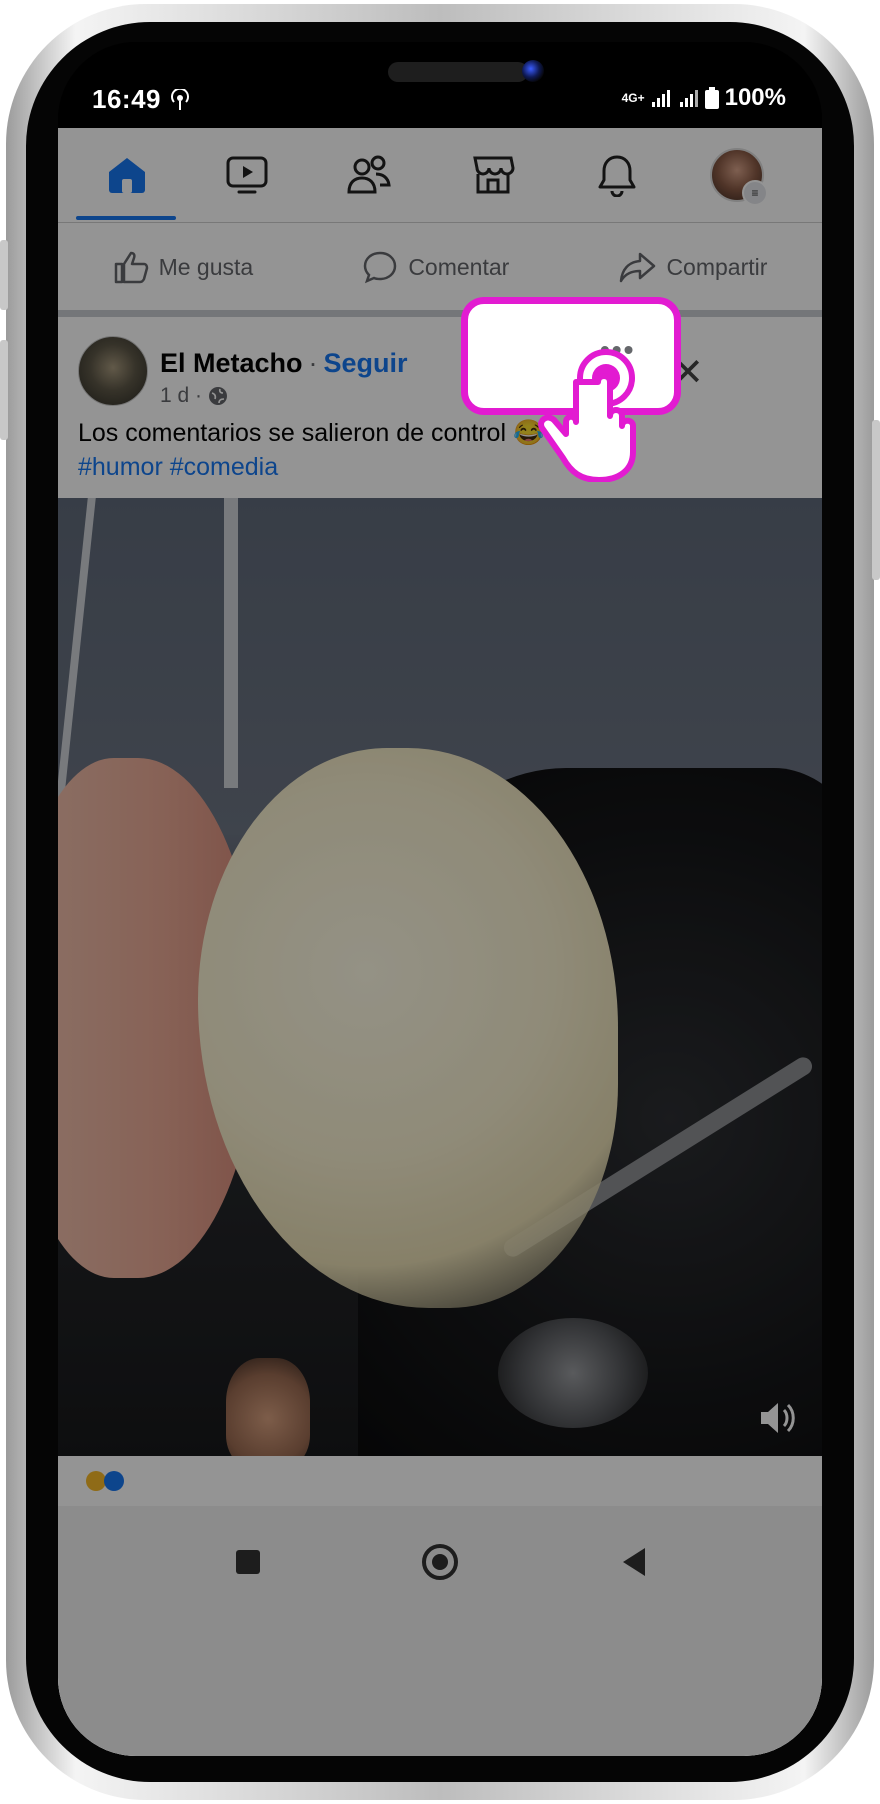  Describe the element at coordinates (4, 275) in the screenshot. I see `side-button-left` at that location.